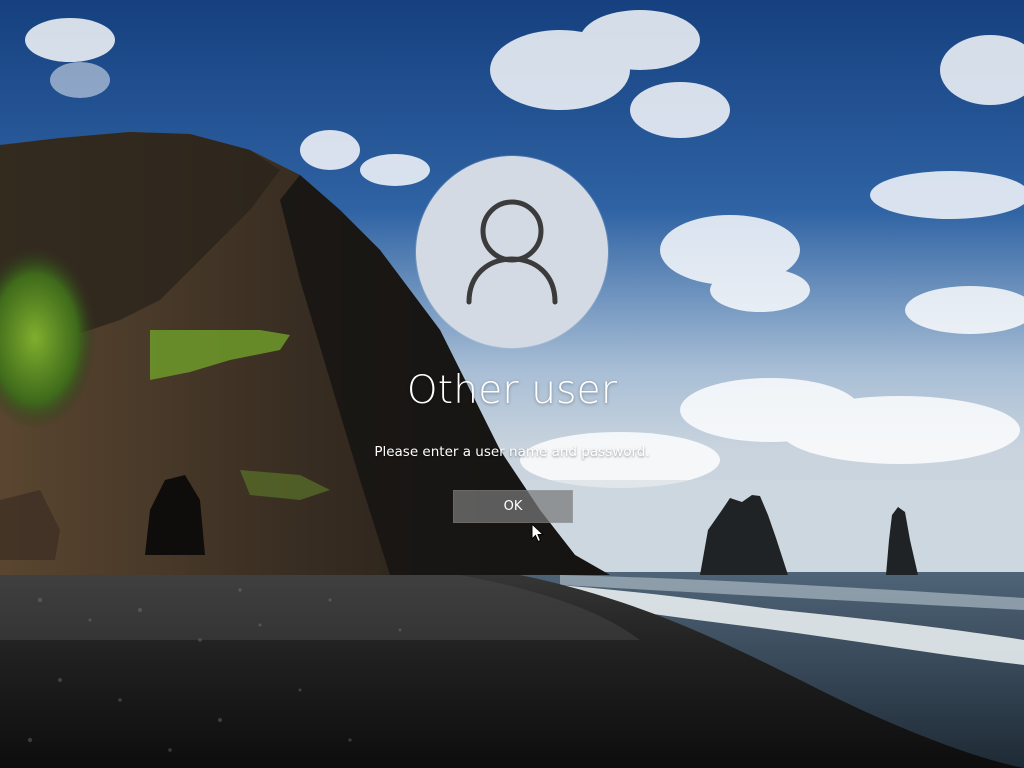 The height and width of the screenshot is (768, 1024). Describe the element at coordinates (538, 533) in the screenshot. I see `mouse-cursor-icon` at that location.